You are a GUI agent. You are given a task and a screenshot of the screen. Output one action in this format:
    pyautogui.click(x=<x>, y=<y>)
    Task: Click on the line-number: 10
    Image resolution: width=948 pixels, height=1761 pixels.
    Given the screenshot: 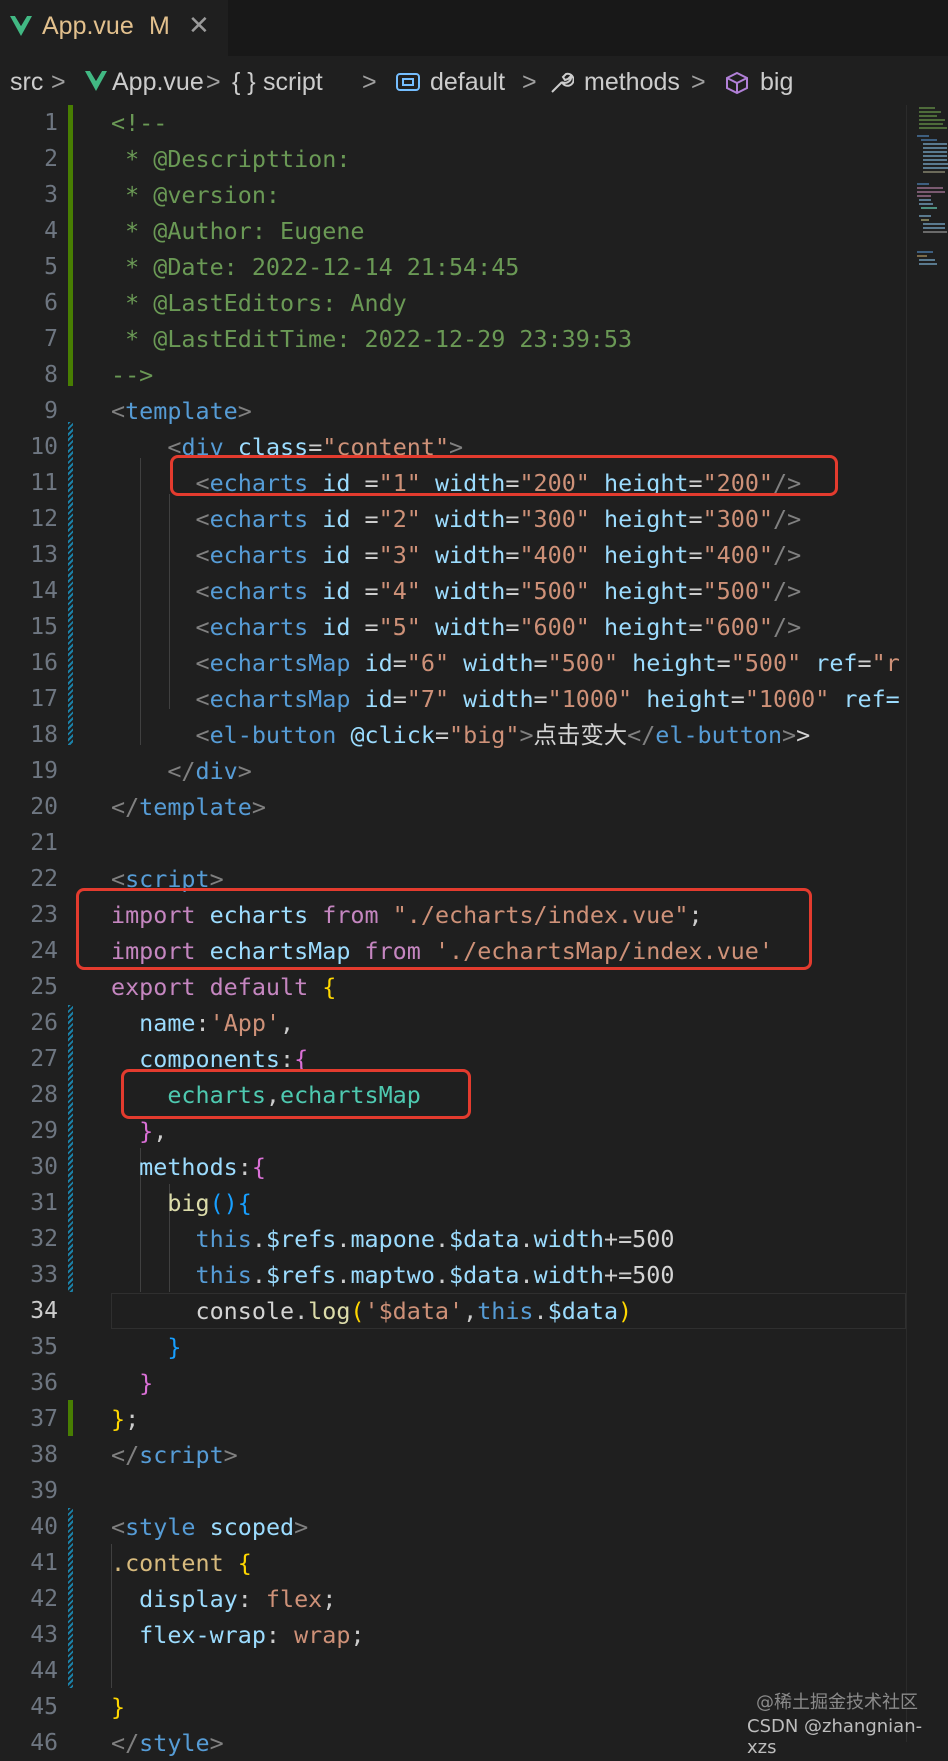 What is the action you would take?
    pyautogui.click(x=44, y=447)
    